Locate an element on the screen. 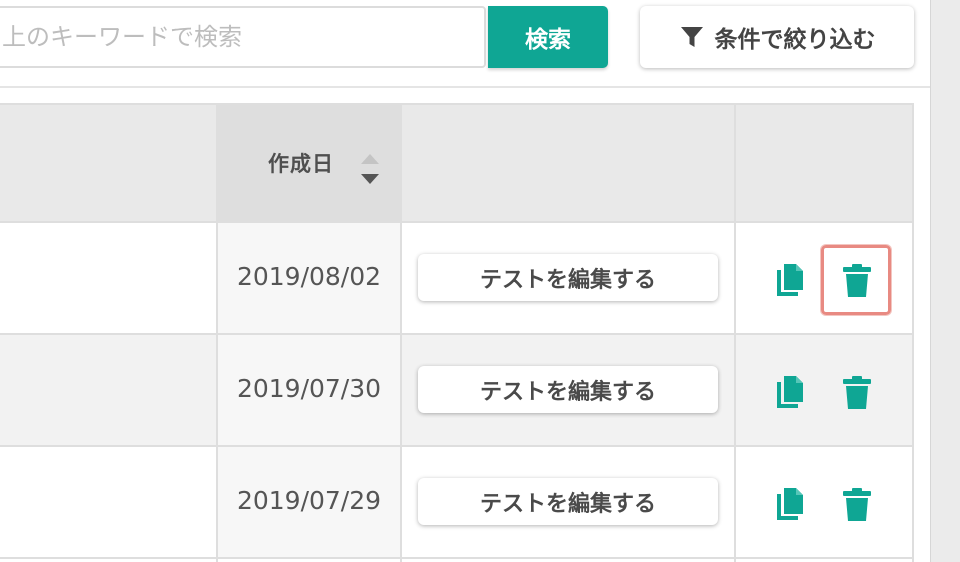 The height and width of the screenshot is (562, 960). toolbar-divider is located at coordinates (465, 87).